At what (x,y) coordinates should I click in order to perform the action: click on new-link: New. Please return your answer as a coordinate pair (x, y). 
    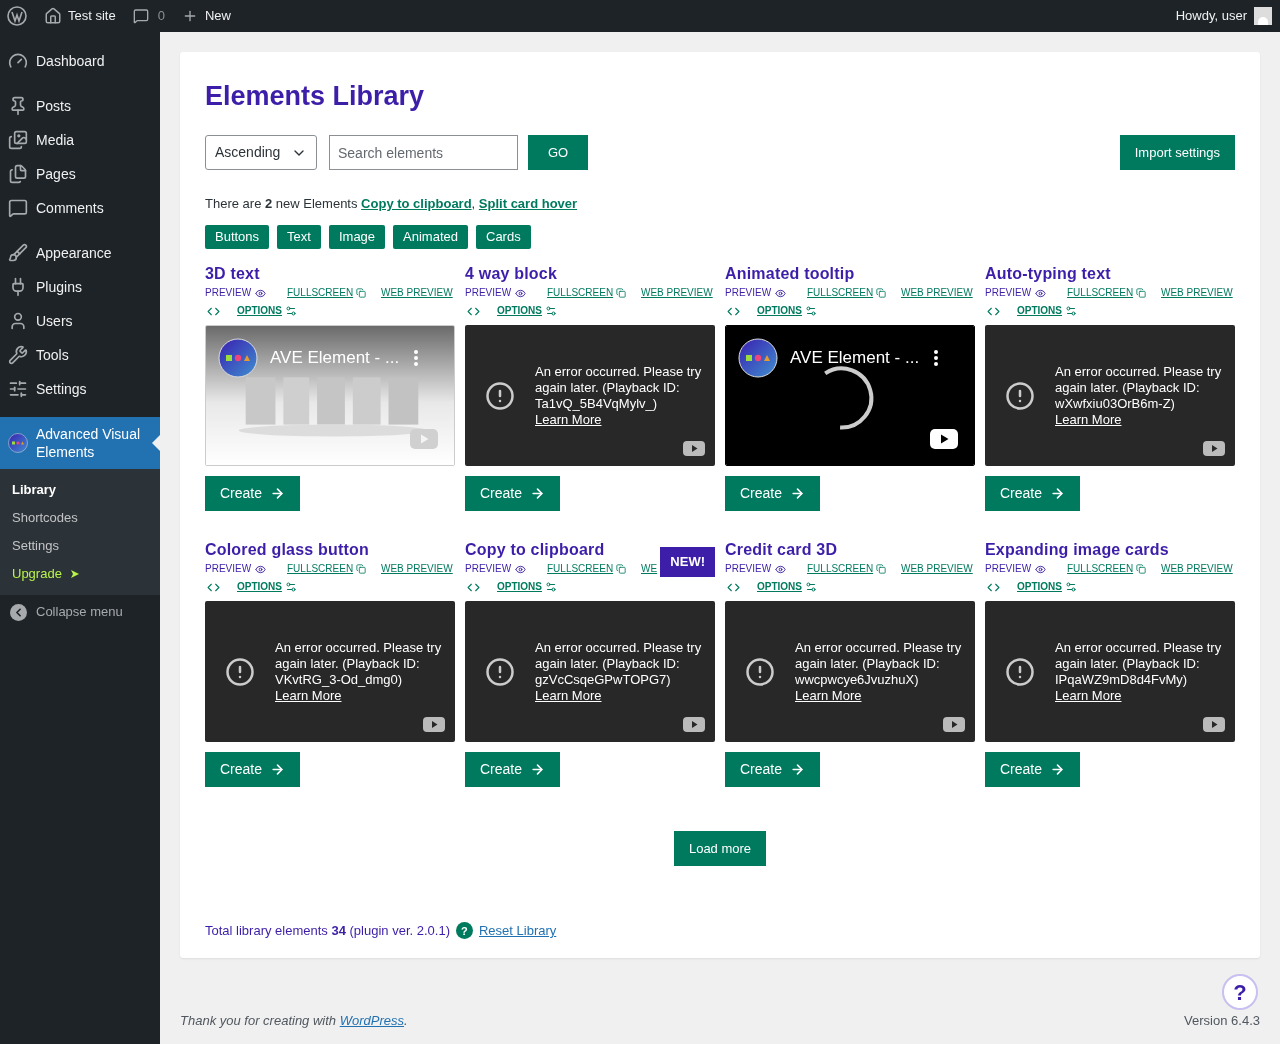
    Looking at the image, I should click on (217, 16).